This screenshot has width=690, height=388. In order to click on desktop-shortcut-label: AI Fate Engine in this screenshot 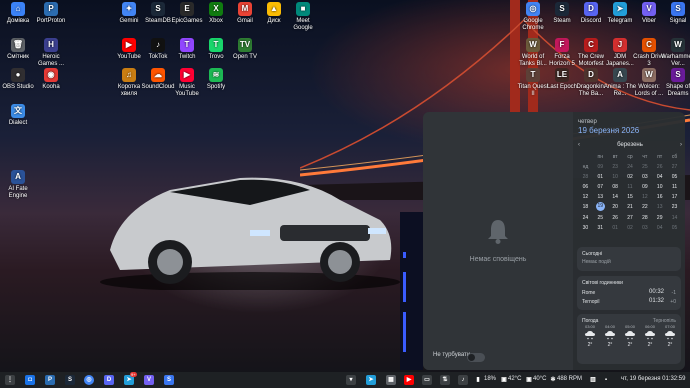, I will do `click(18, 192)`.